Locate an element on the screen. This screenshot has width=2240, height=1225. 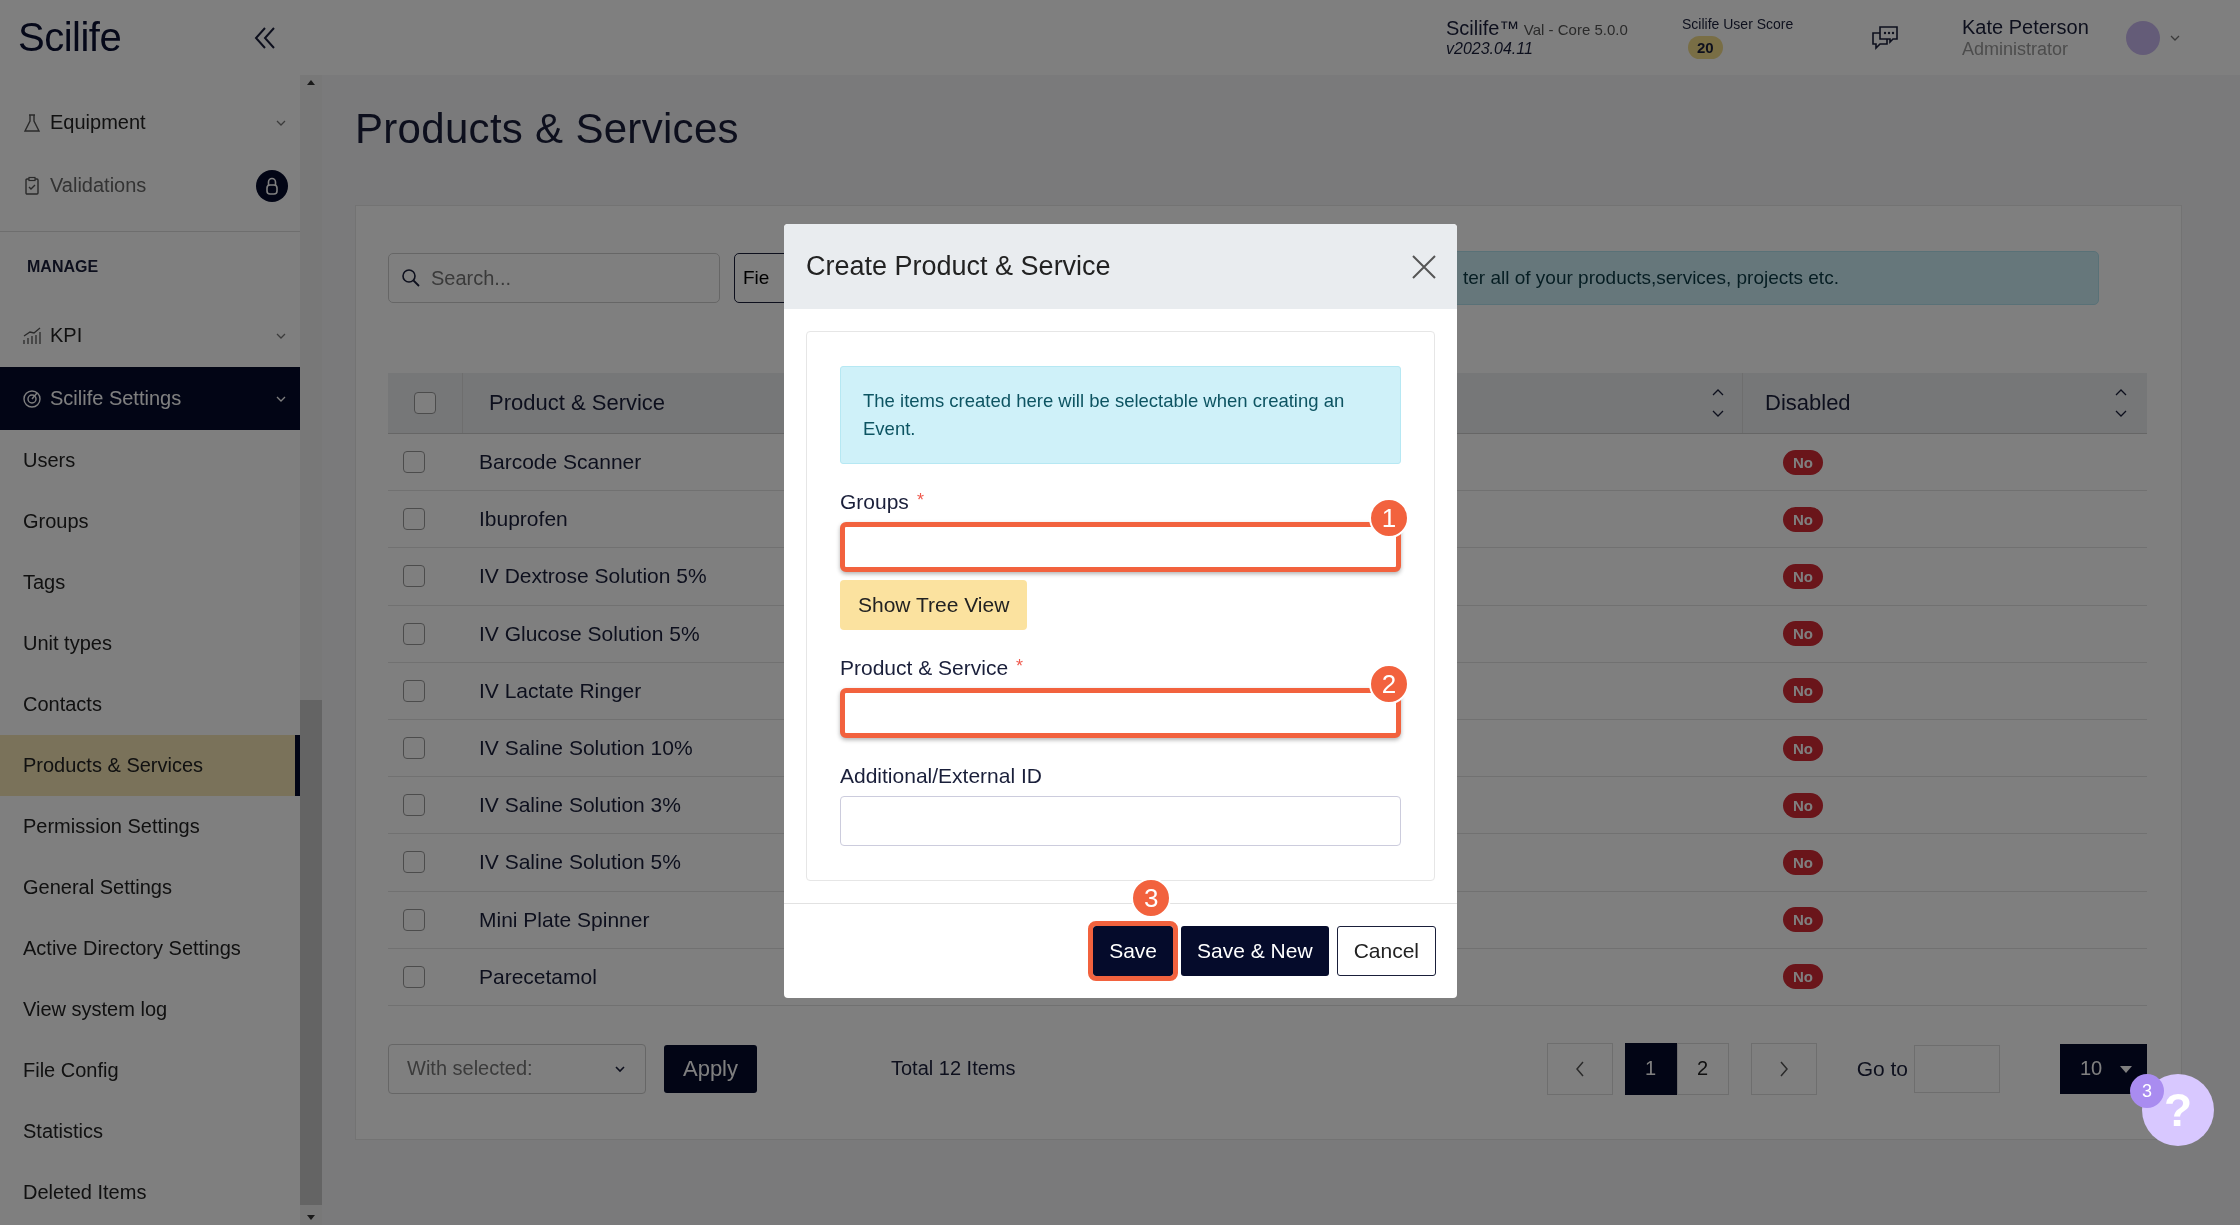
page-button: 2 is located at coordinates (1702, 1068).